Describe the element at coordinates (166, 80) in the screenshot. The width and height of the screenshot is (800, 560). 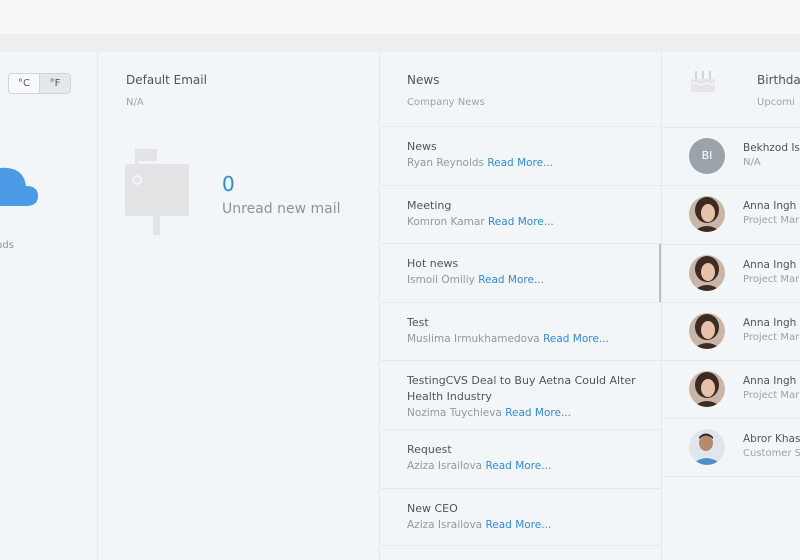
I see `email-title: Default Email` at that location.